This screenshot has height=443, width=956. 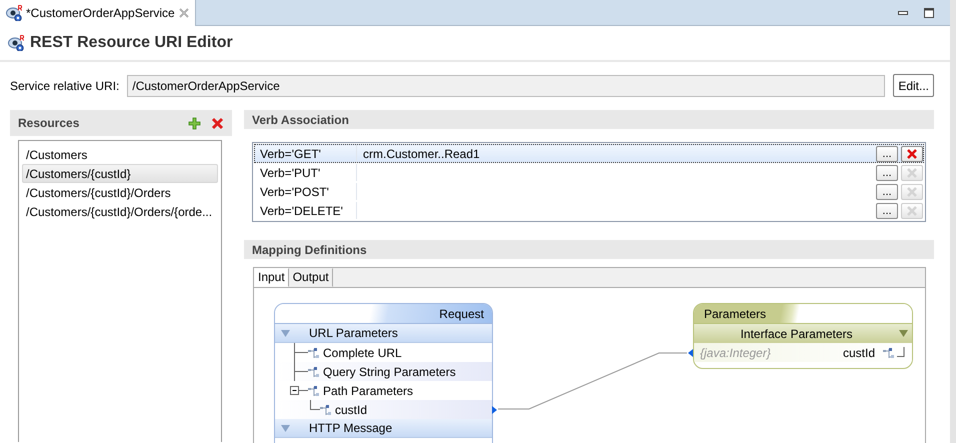 What do you see at coordinates (736, 353) in the screenshot?
I see `type-label: {java:Integer}` at bounding box center [736, 353].